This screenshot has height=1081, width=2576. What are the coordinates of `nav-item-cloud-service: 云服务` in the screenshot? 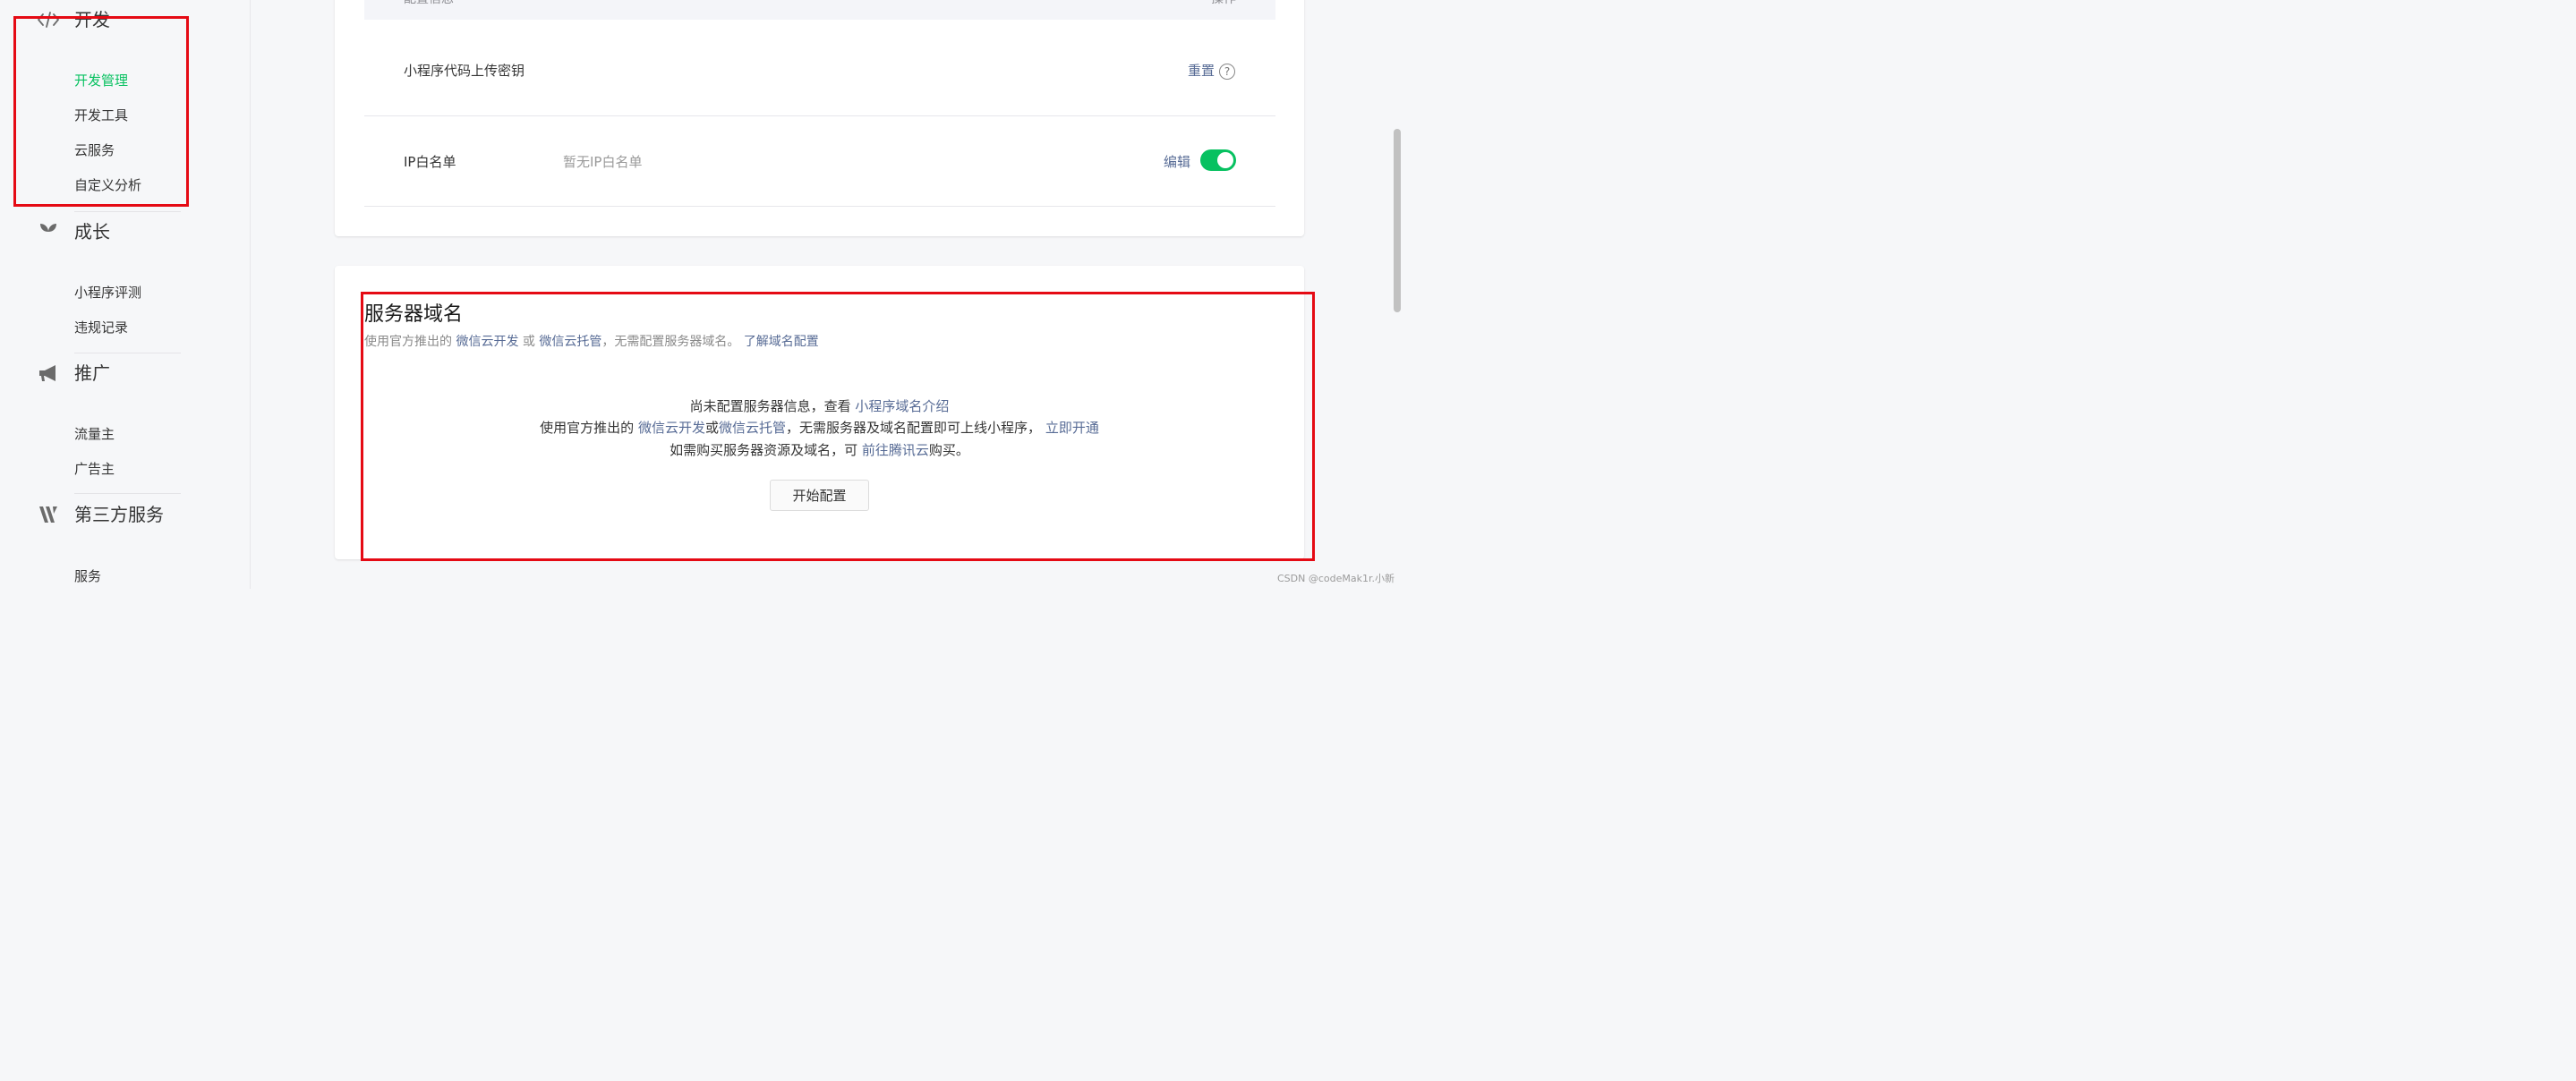 It's located at (94, 150).